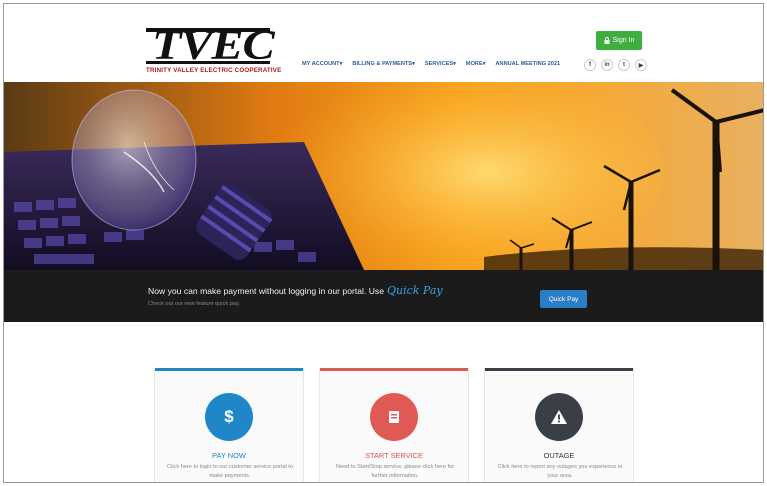 The height and width of the screenshot is (486, 767). What do you see at coordinates (210, 46) in the screenshot?
I see `logo-mark: TVEC` at bounding box center [210, 46].